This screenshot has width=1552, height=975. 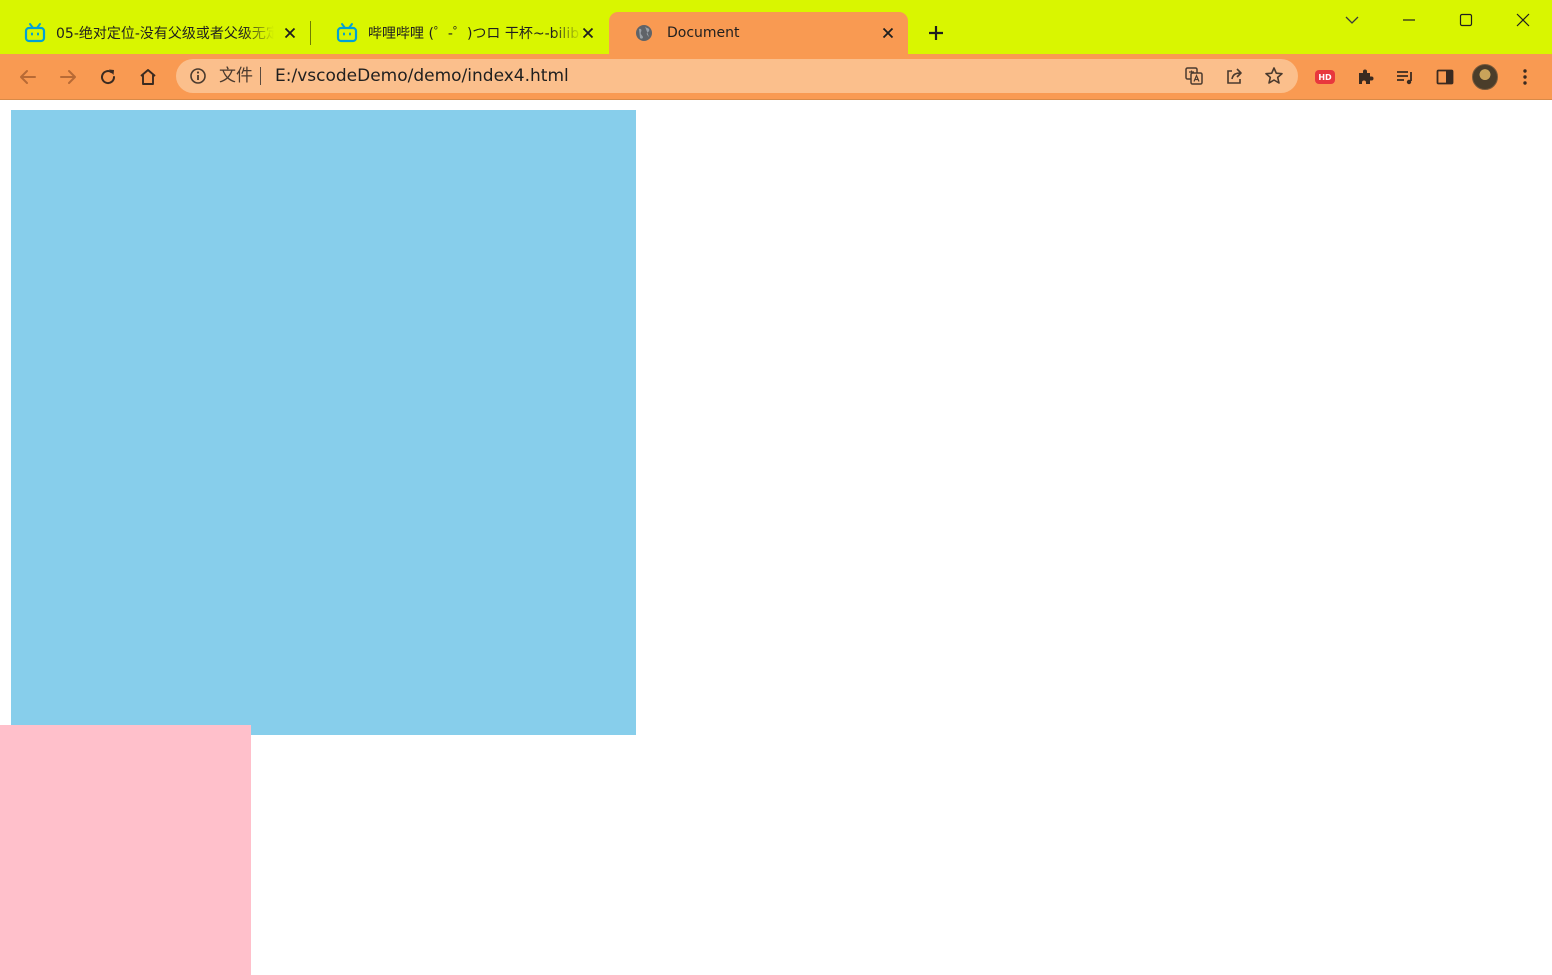 I want to click on home-button, so click(x=148, y=77).